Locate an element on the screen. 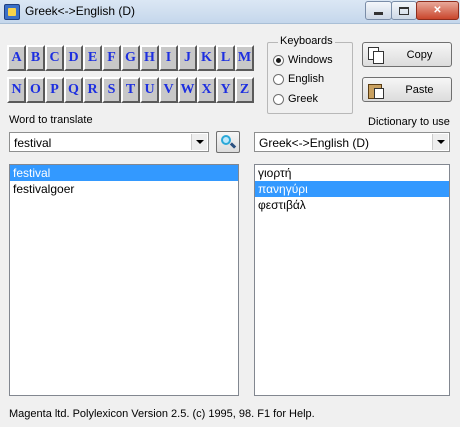 The width and height of the screenshot is (460, 427). copy-icon is located at coordinates (376, 55).